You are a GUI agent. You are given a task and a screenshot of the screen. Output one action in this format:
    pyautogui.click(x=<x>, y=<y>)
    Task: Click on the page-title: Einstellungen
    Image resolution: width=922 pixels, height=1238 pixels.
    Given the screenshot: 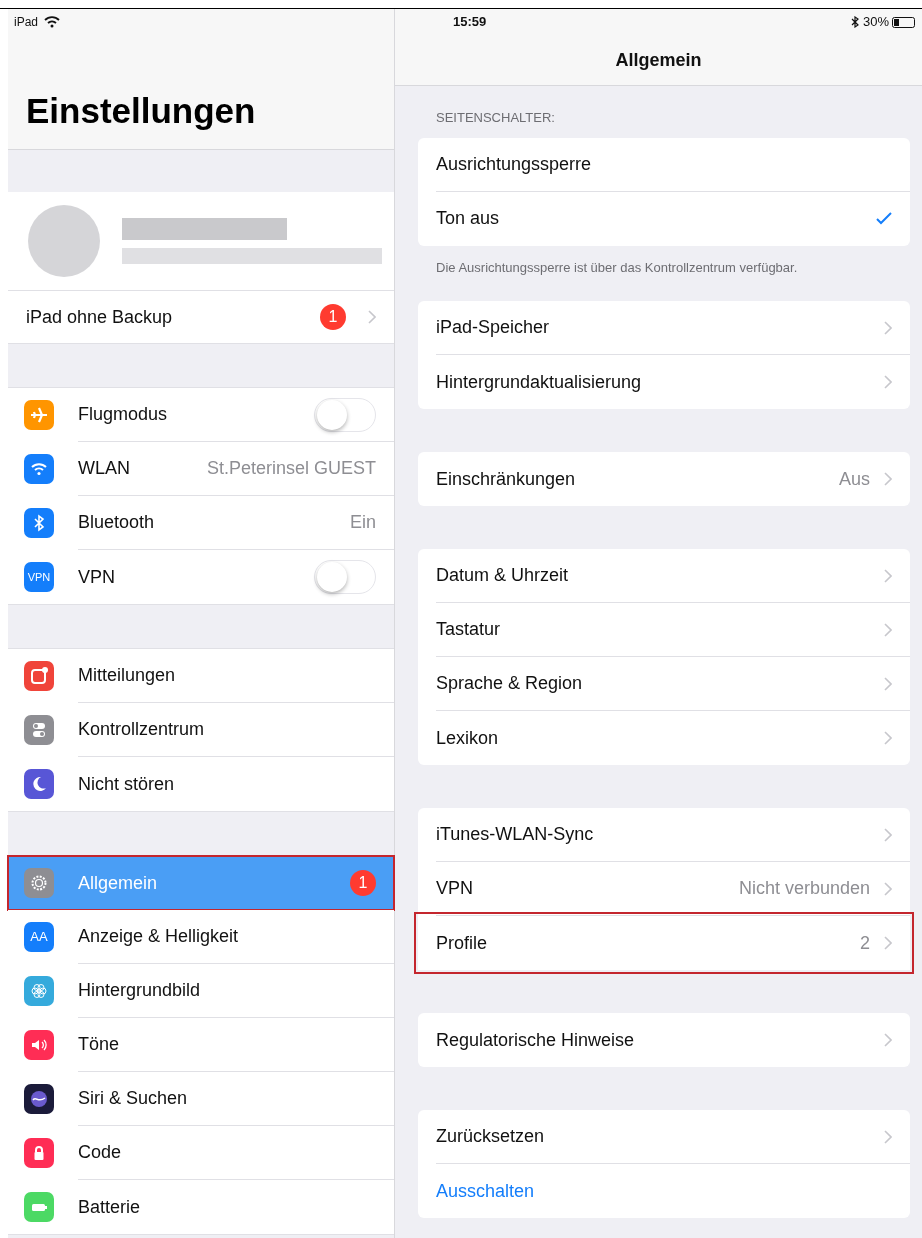 What is the action you would take?
    pyautogui.click(x=141, y=110)
    